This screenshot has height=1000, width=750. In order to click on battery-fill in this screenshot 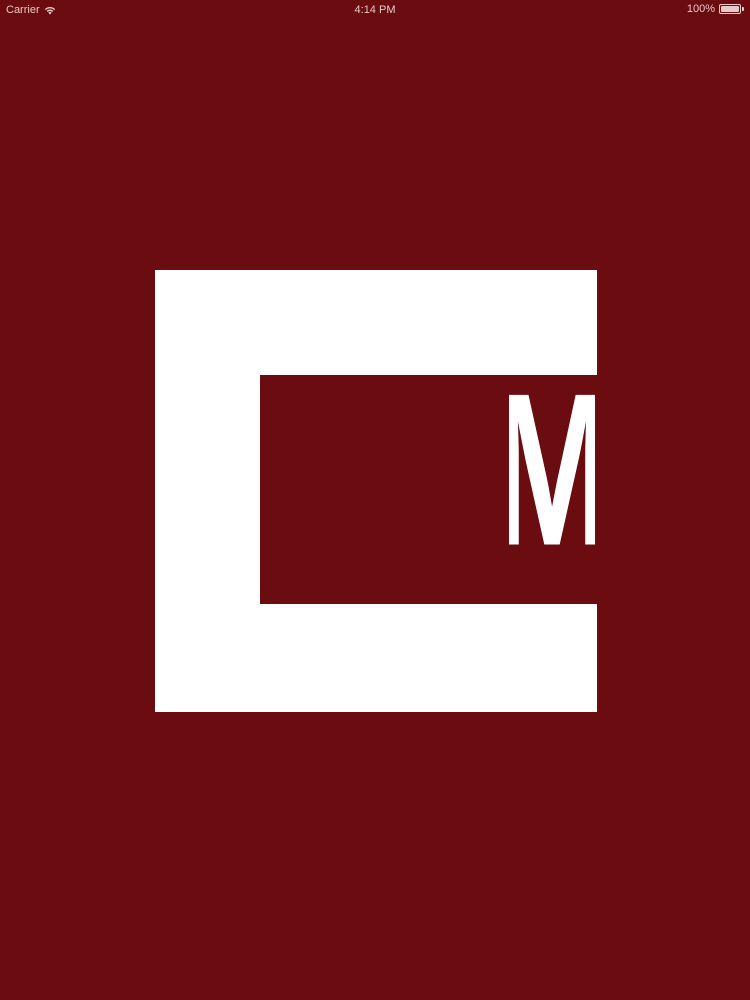, I will do `click(730, 9)`.